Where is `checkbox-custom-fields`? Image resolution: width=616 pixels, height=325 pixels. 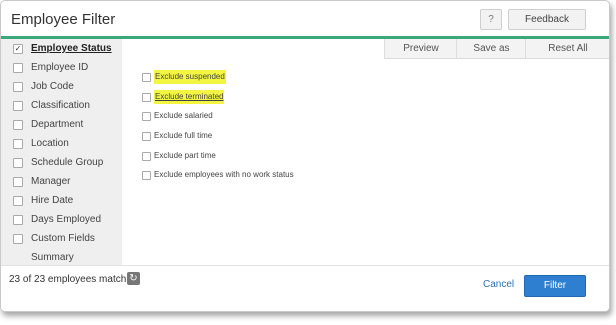
checkbox-custom-fields is located at coordinates (18, 239).